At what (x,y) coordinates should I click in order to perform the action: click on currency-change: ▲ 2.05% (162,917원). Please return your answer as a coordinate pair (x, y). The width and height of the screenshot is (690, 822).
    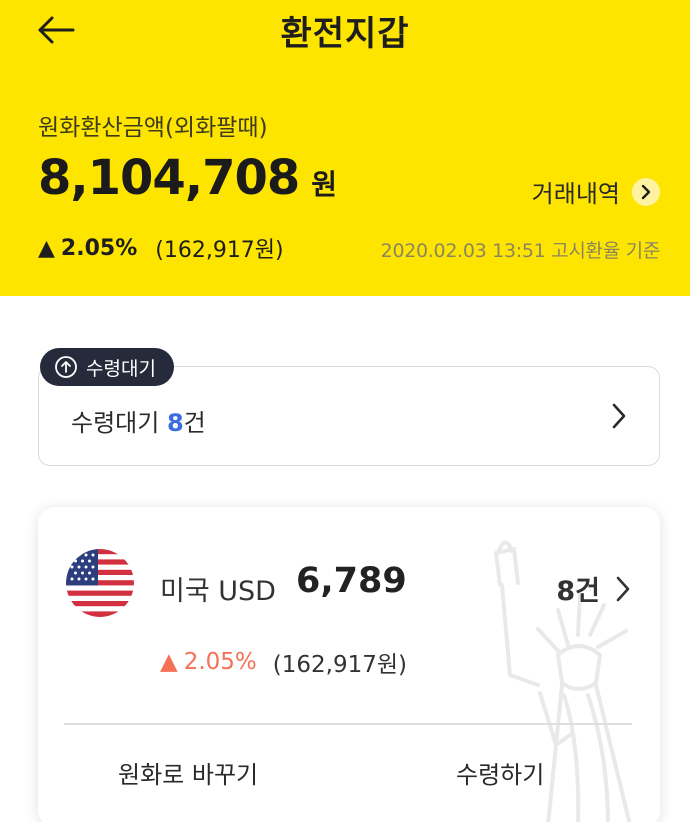
    Looking at the image, I should click on (283, 662).